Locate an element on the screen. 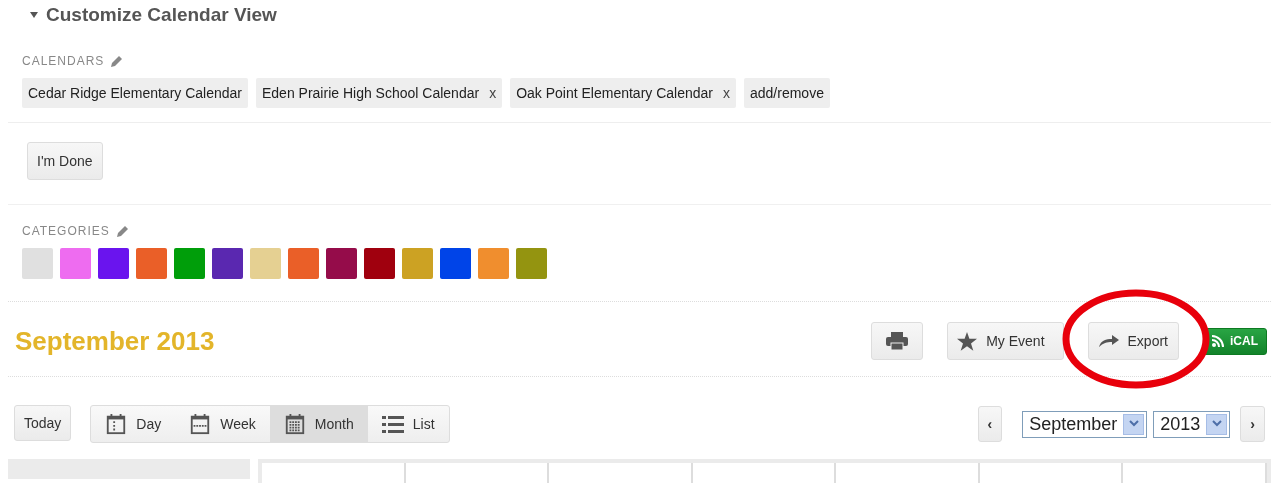 The height and width of the screenshot is (485, 1279). done-button: I'm Done is located at coordinates (65, 161).